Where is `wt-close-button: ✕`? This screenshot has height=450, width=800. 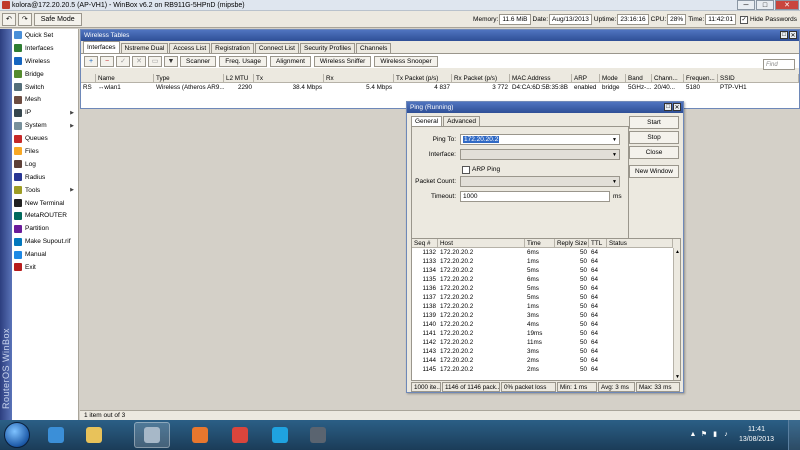
wt-close-button: ✕ is located at coordinates (793, 35).